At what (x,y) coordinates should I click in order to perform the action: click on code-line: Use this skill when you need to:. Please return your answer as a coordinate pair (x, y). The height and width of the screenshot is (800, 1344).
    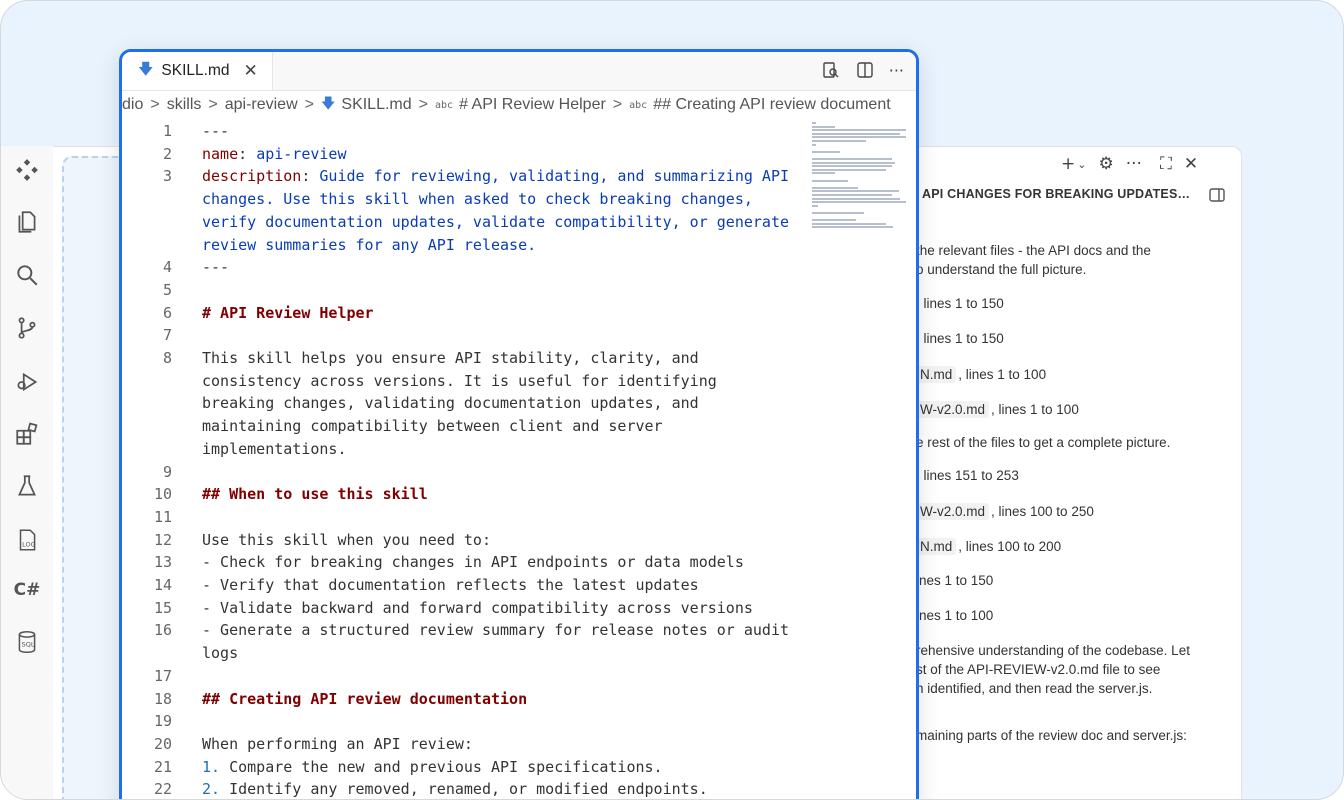
    Looking at the image, I should click on (346, 540).